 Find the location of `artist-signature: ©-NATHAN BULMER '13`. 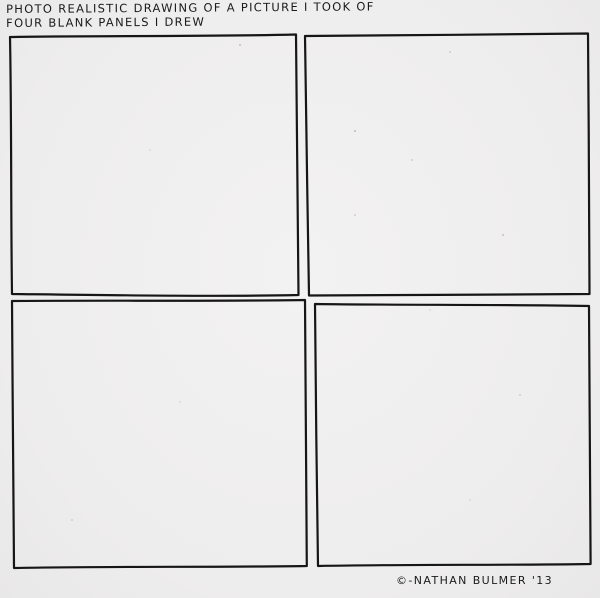

artist-signature: ©-NATHAN BULMER '13 is located at coordinates (475, 580).